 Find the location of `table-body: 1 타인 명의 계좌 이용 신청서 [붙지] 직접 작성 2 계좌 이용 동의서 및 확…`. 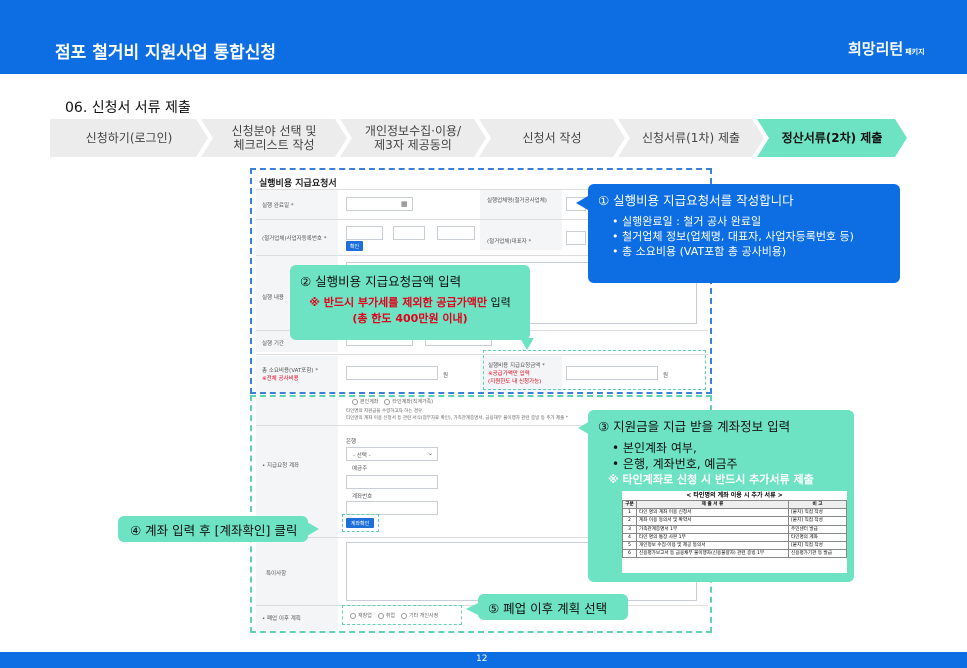

table-body: 1 타인 명의 계좌 이용 신청서 [붙지] 직접 작성 2 계좌 이용 동의서 및 확… is located at coordinates (734, 533).